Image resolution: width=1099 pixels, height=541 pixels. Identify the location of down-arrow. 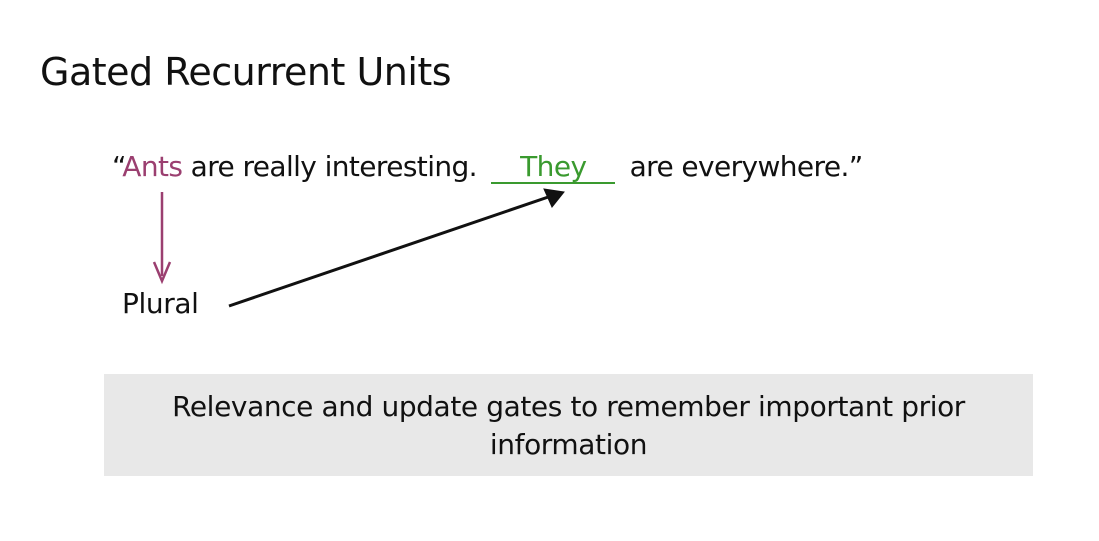
(162, 238).